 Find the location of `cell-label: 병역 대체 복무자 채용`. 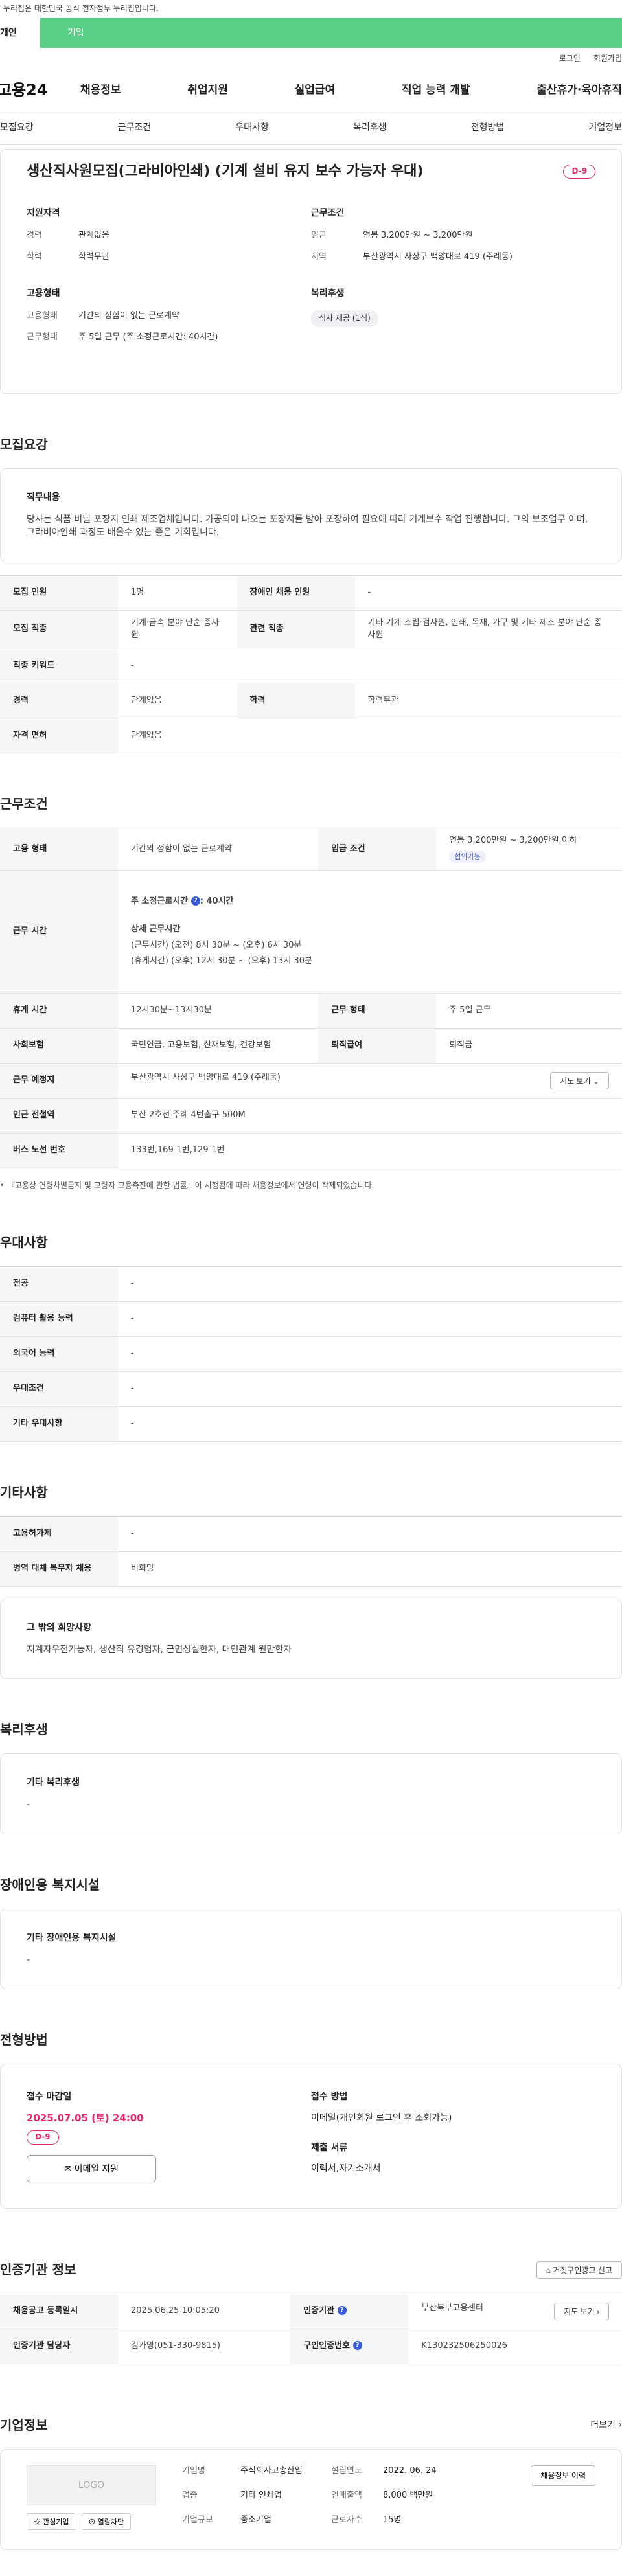

cell-label: 병역 대체 복무자 채용 is located at coordinates (59, 1568).